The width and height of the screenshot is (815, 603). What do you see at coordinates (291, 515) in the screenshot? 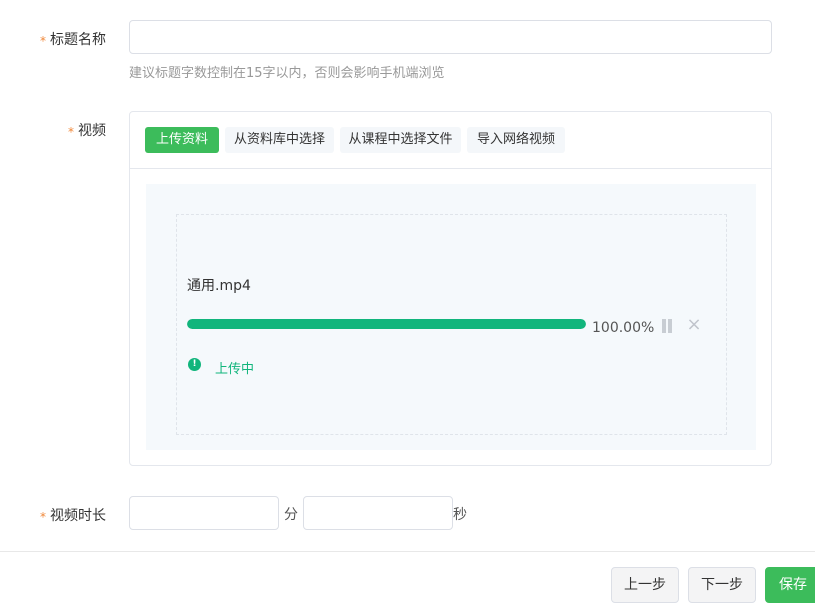
I see `minutes-unit: 分` at bounding box center [291, 515].